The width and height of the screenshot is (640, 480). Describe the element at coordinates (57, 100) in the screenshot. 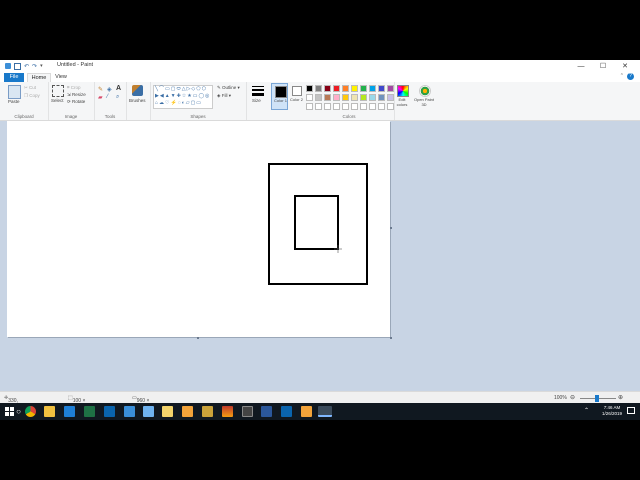

I see `select-button: Select` at that location.